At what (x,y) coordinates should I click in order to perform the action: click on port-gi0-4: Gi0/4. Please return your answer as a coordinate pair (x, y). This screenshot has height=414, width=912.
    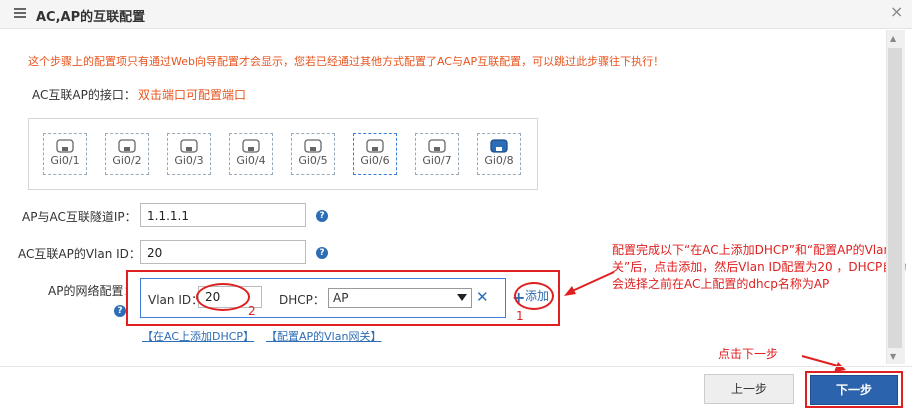
    Looking at the image, I should click on (251, 154).